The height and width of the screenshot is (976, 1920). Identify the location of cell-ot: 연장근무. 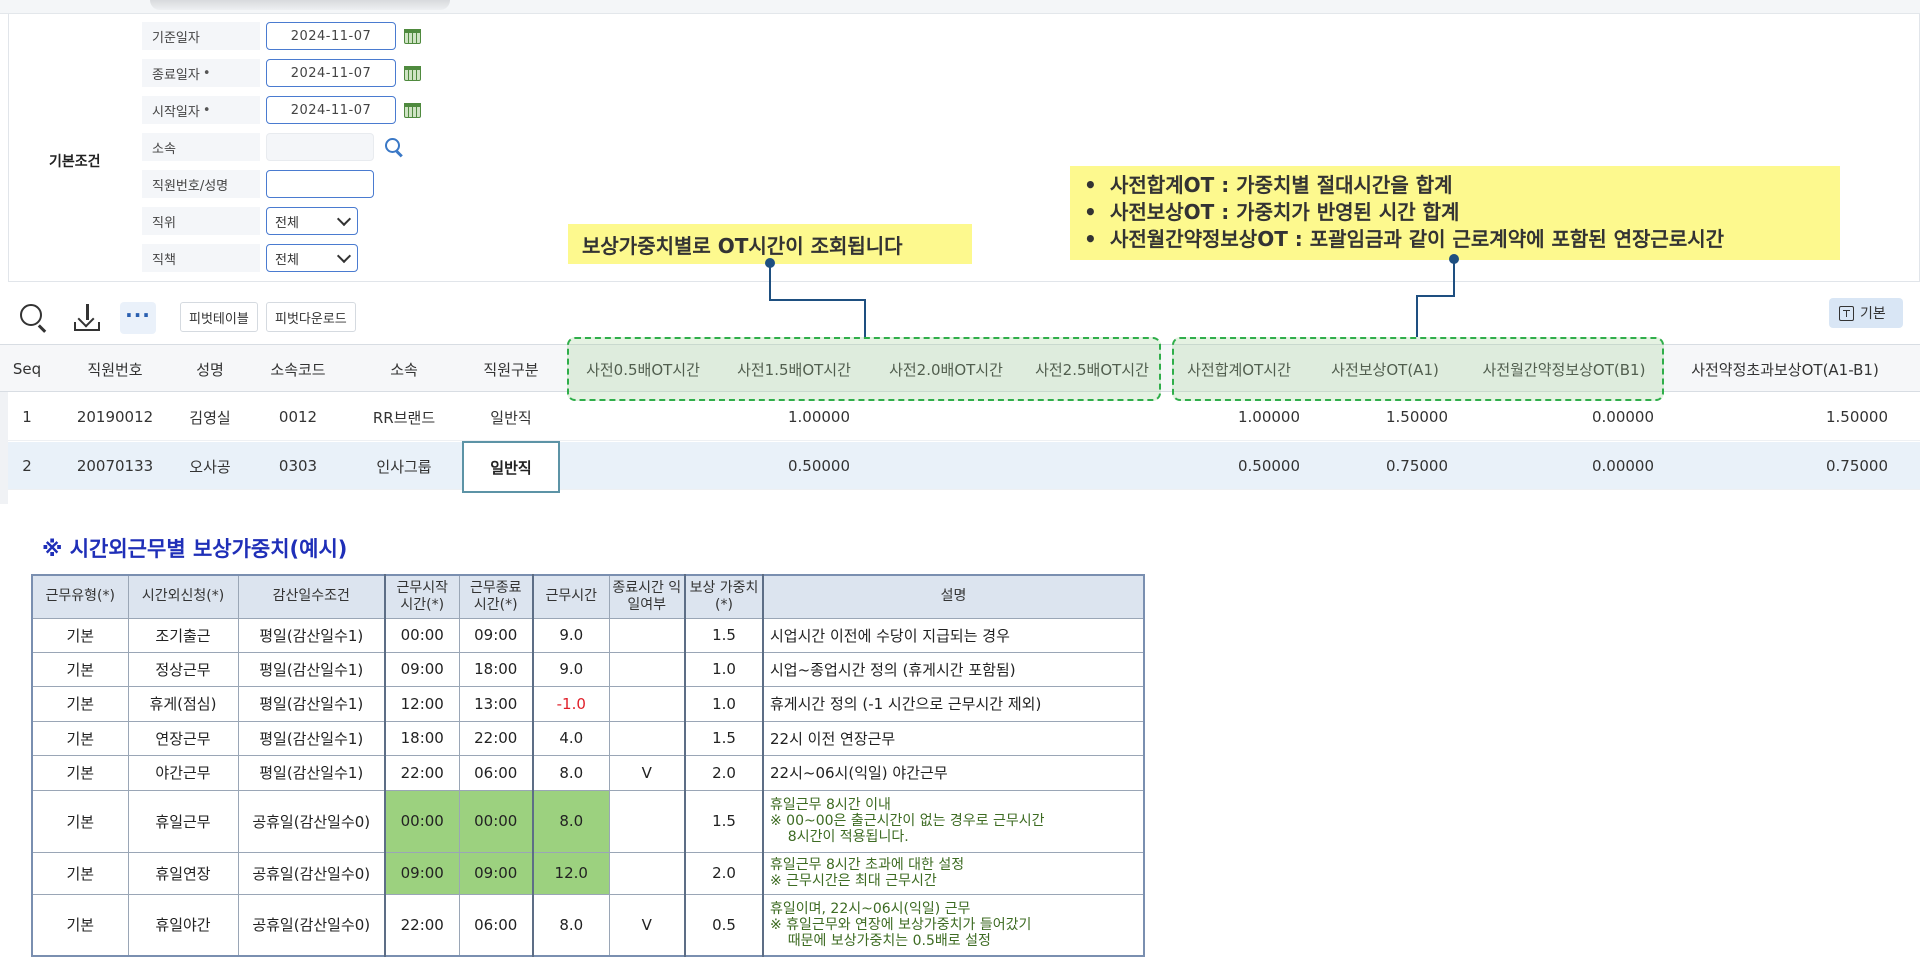
(183, 738).